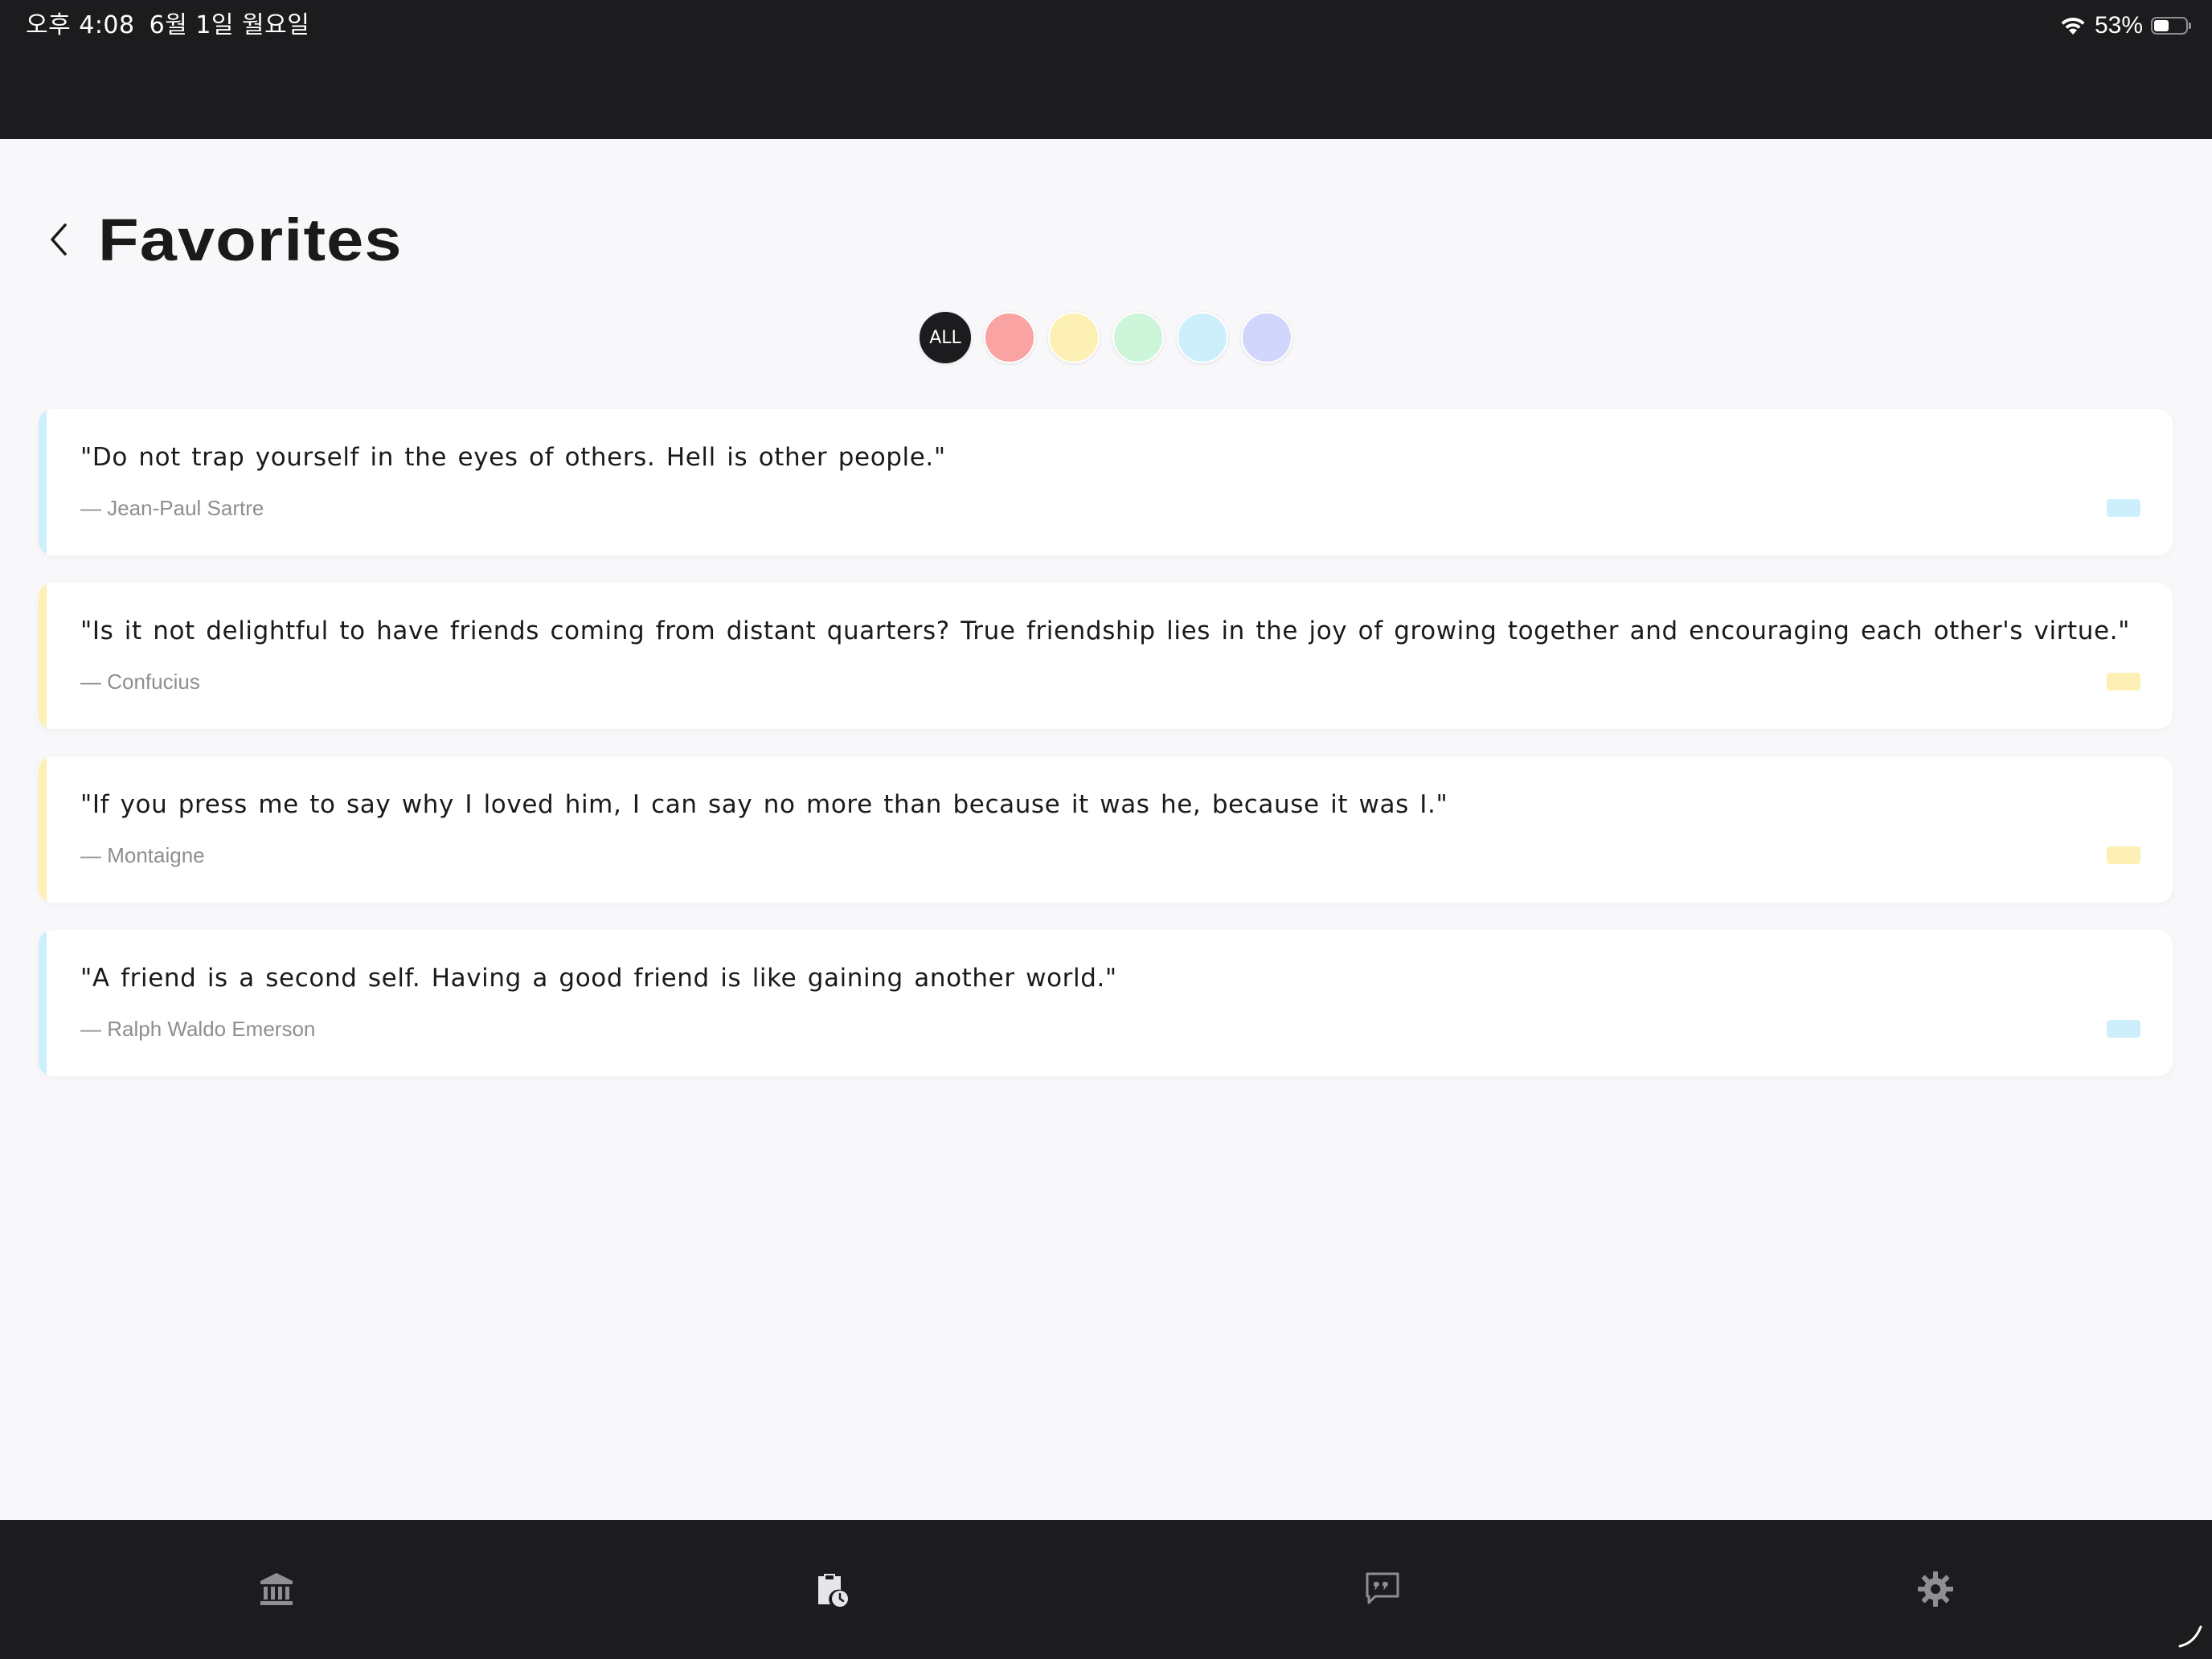 The width and height of the screenshot is (2212, 1659). Describe the element at coordinates (833, 1590) in the screenshot. I see `clipboard-clock-icon` at that location.